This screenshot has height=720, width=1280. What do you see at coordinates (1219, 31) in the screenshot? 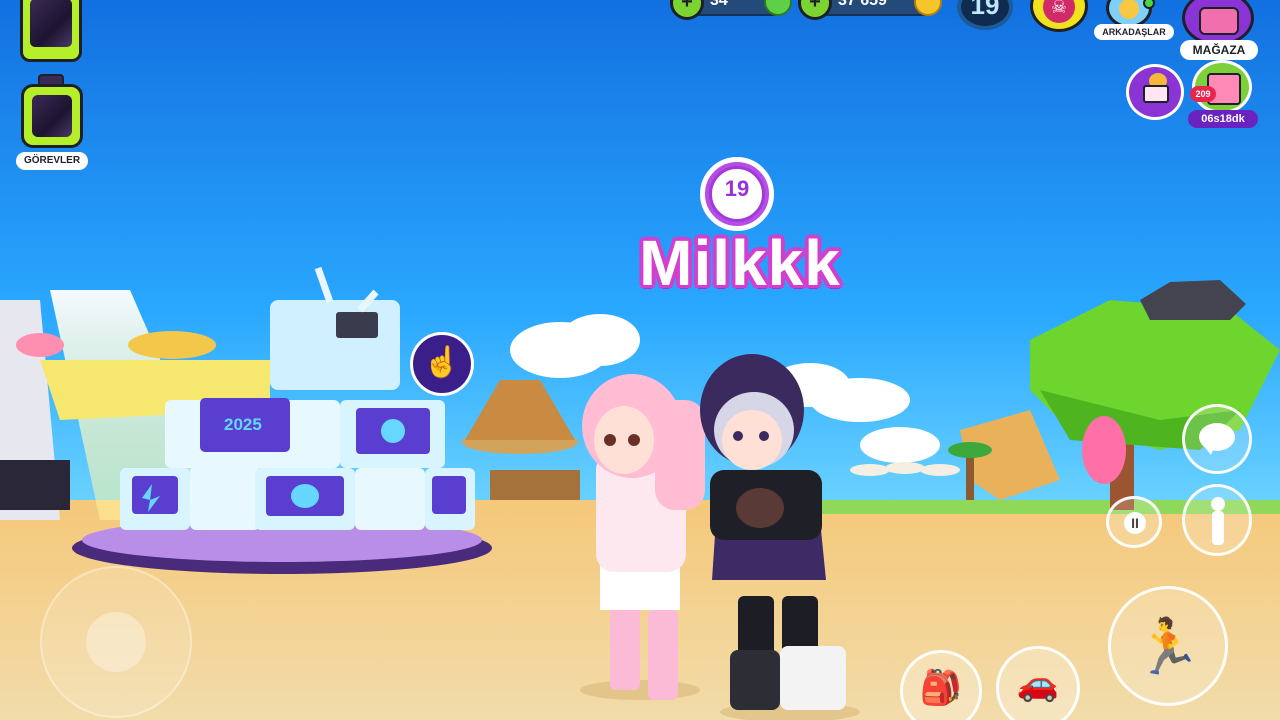
I see `shop-button: MAĞAZA` at bounding box center [1219, 31].